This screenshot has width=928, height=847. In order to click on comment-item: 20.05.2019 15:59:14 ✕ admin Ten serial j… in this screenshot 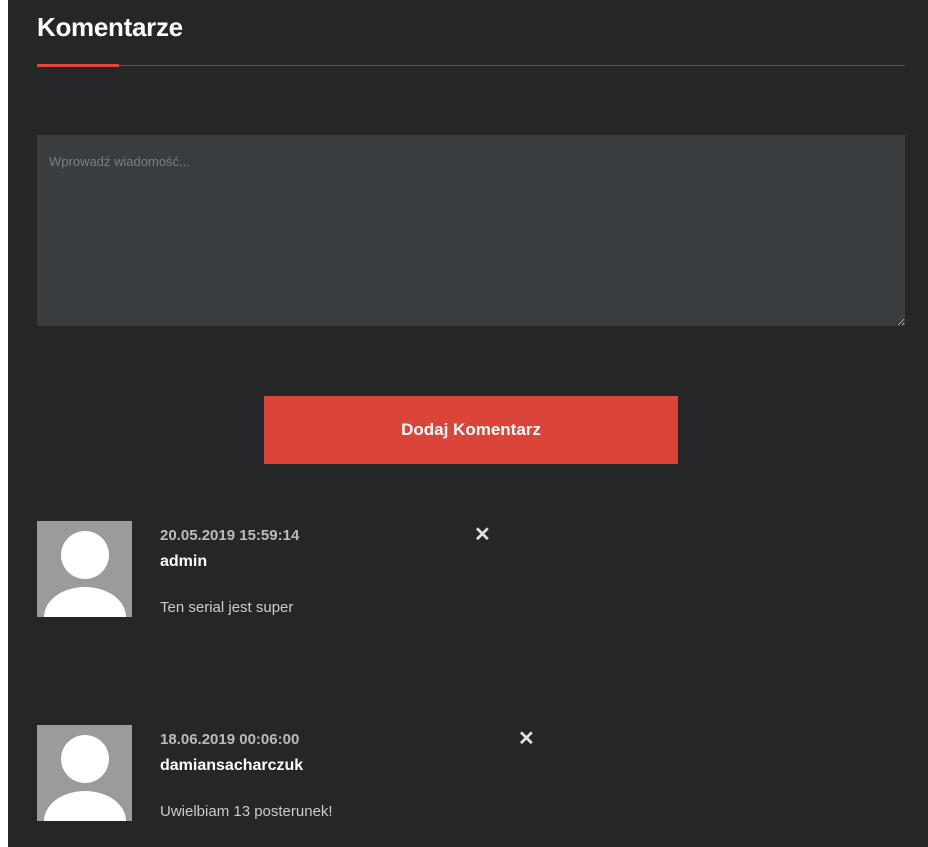, I will do `click(437, 571)`.